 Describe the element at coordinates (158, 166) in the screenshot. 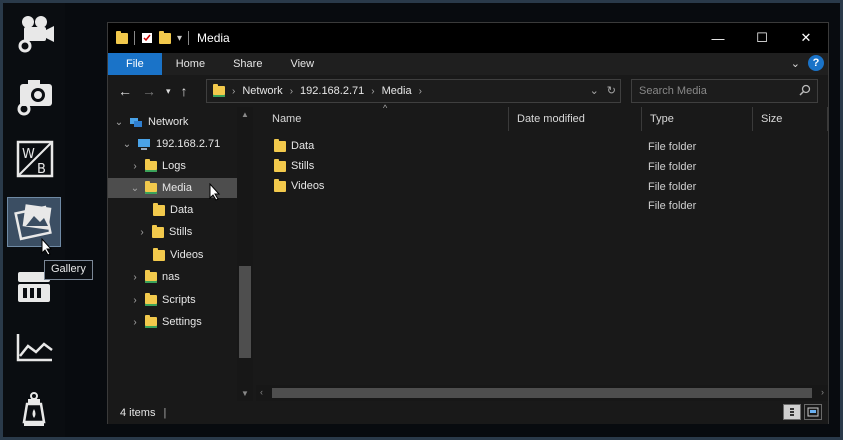

I see `tree-item-logs: › Logs` at that location.